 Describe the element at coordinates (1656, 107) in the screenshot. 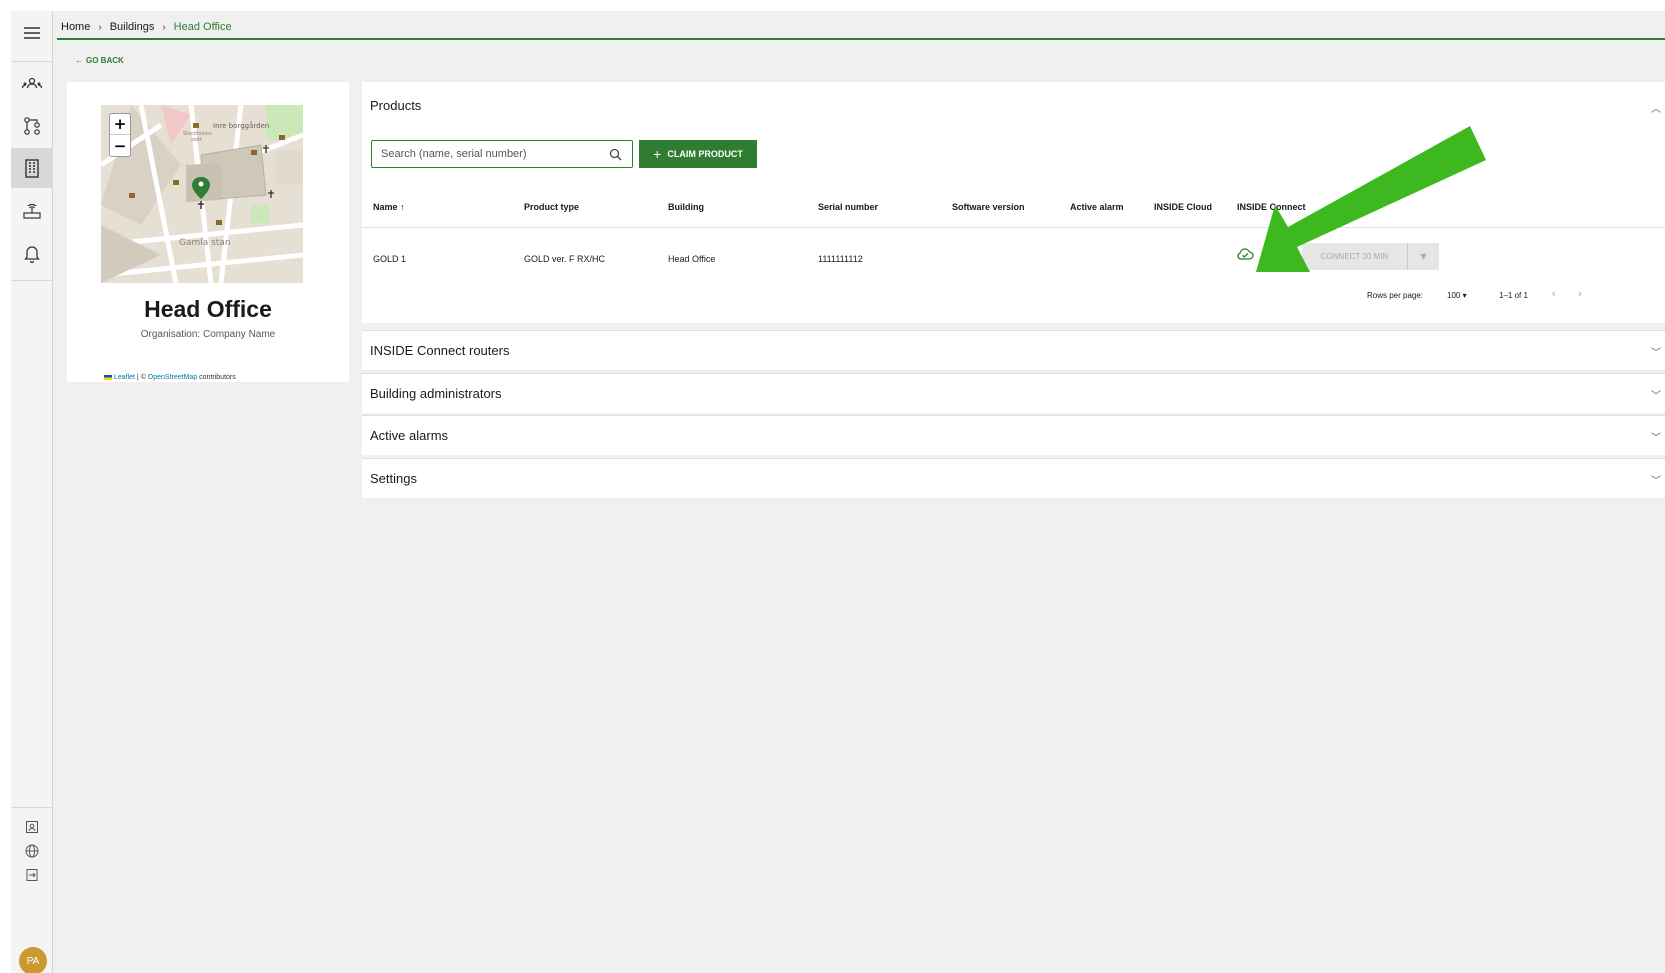

I see `chevron-up-icon: ︿` at that location.